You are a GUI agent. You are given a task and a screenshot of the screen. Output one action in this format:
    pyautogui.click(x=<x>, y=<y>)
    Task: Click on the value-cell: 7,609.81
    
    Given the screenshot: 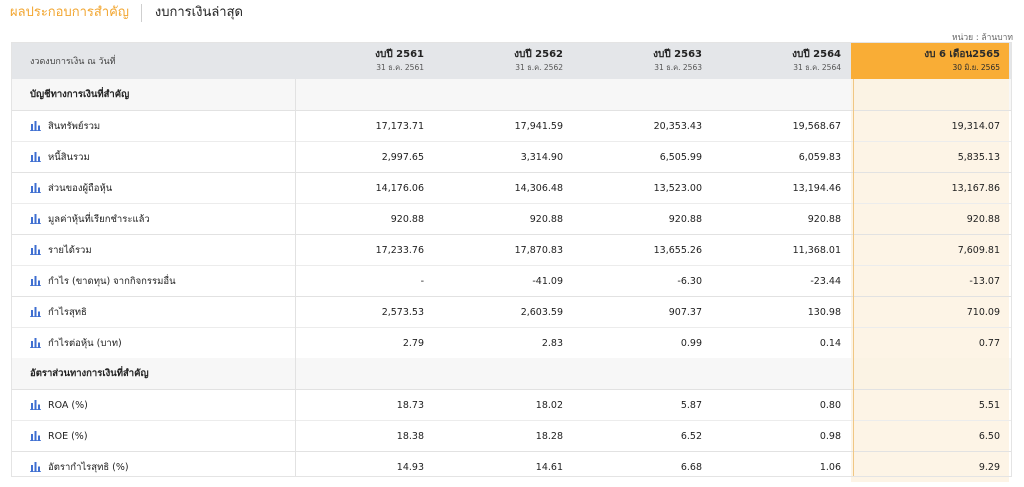 What is the action you would take?
    pyautogui.click(x=930, y=250)
    